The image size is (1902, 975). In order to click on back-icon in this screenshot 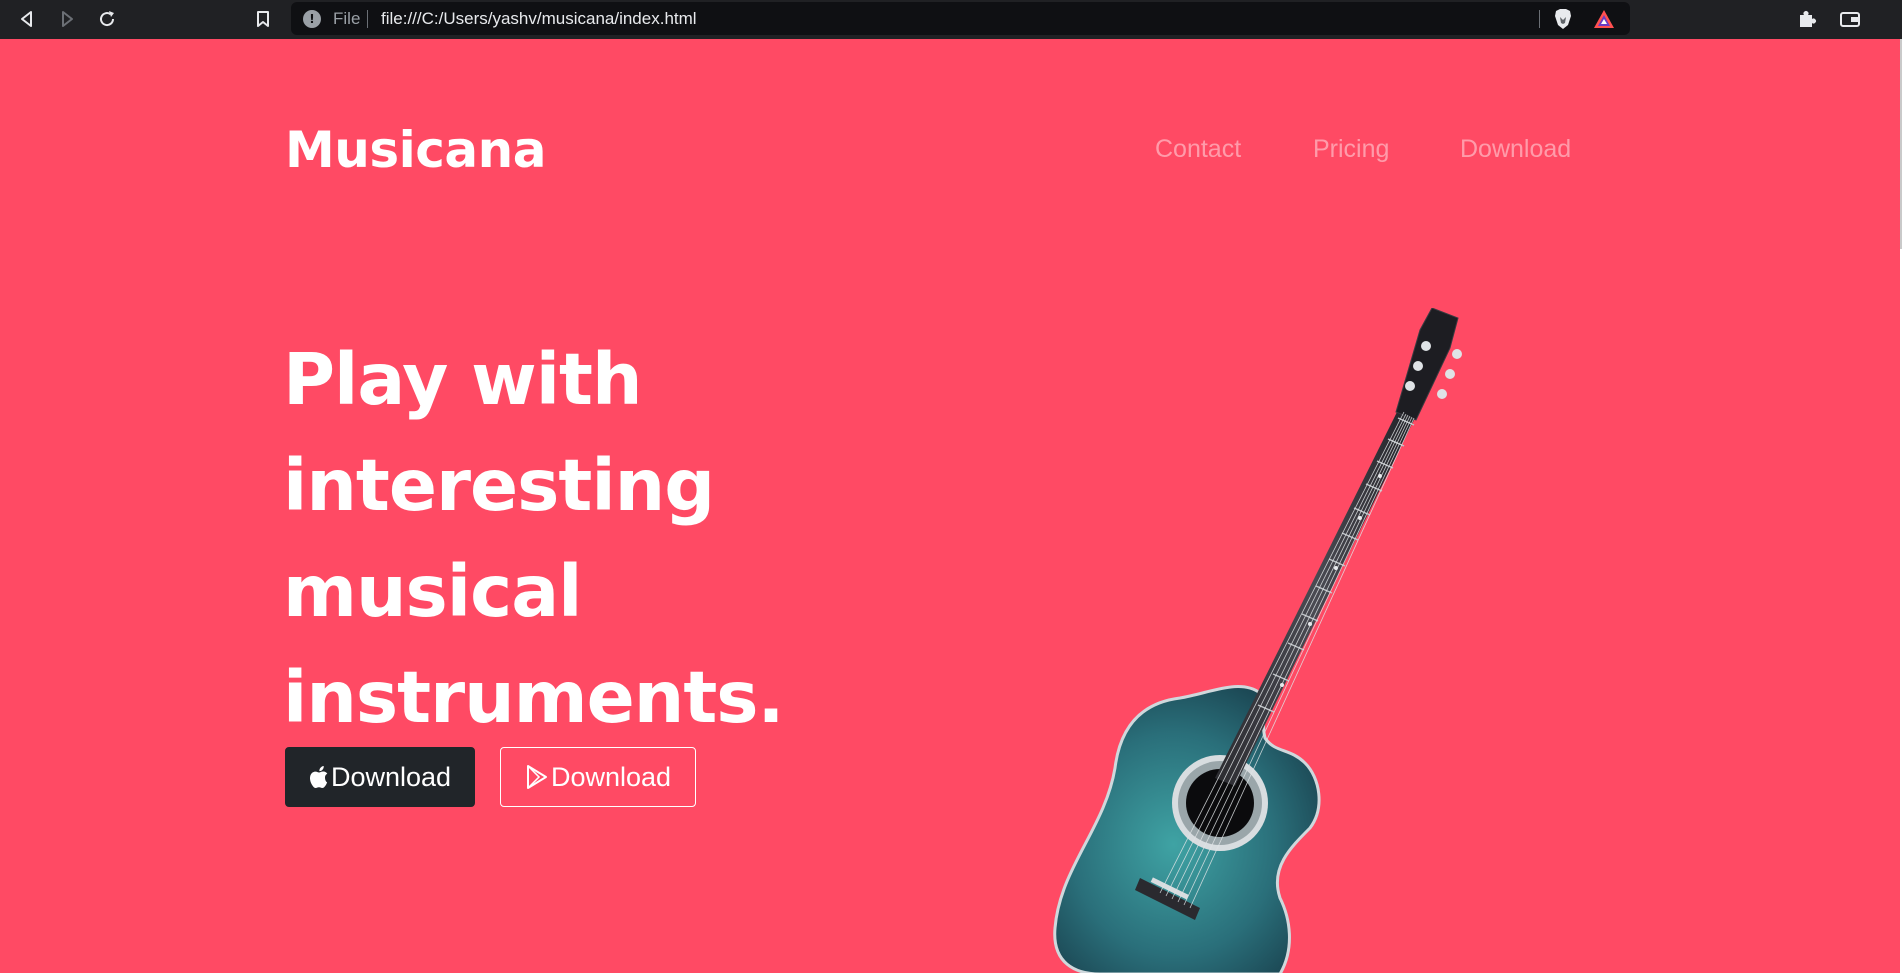, I will do `click(26, 19)`.